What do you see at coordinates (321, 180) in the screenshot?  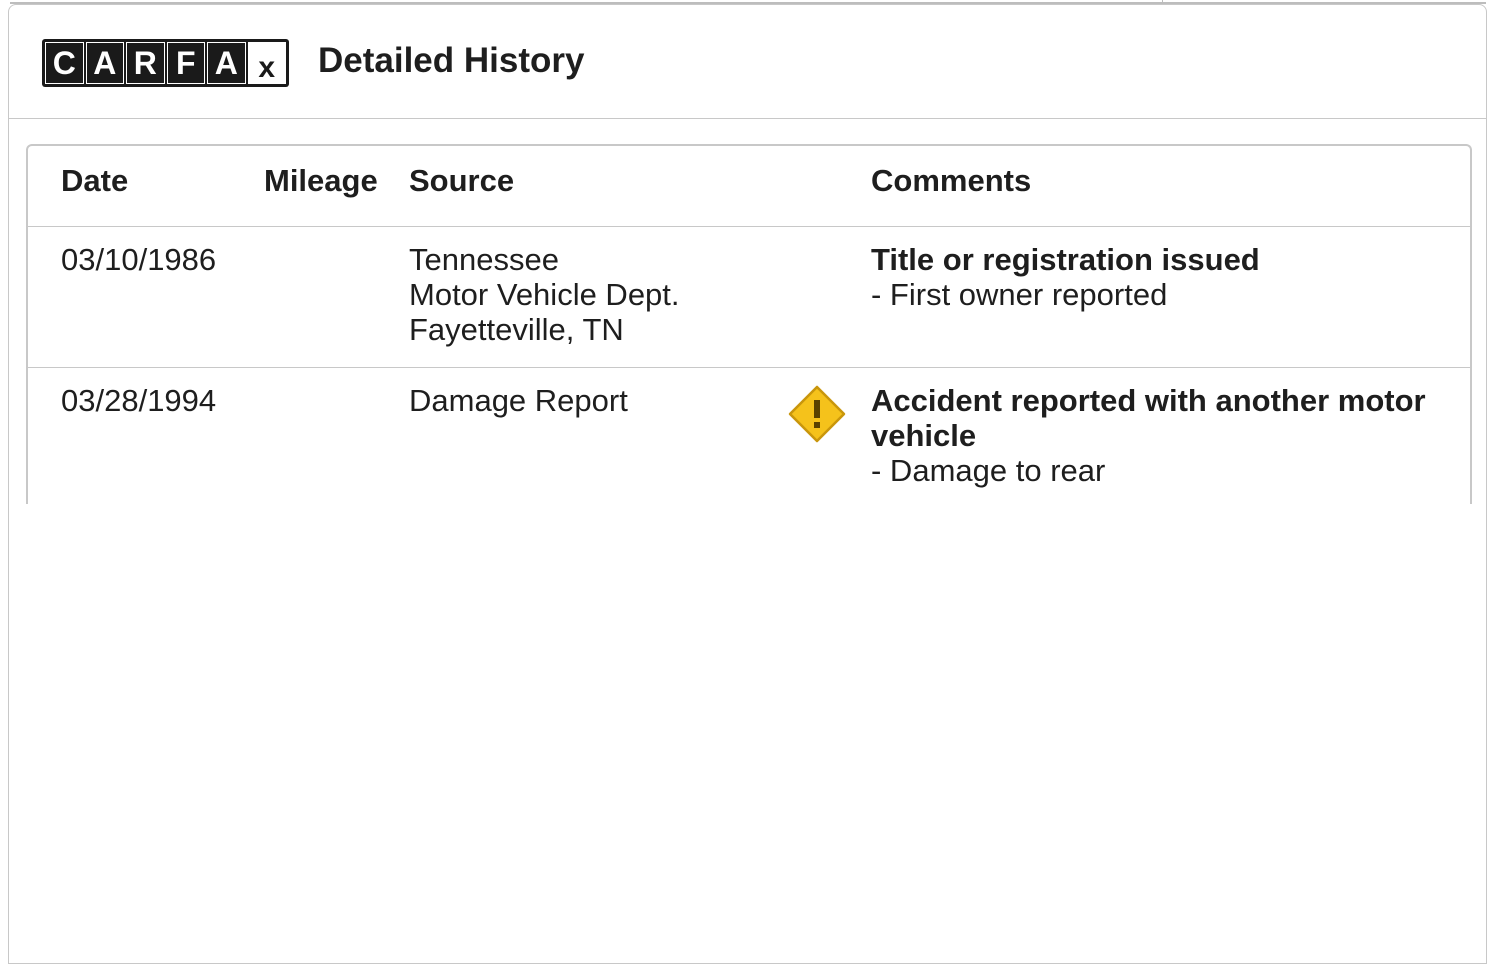 I see `column-header-mileage: Mileage` at bounding box center [321, 180].